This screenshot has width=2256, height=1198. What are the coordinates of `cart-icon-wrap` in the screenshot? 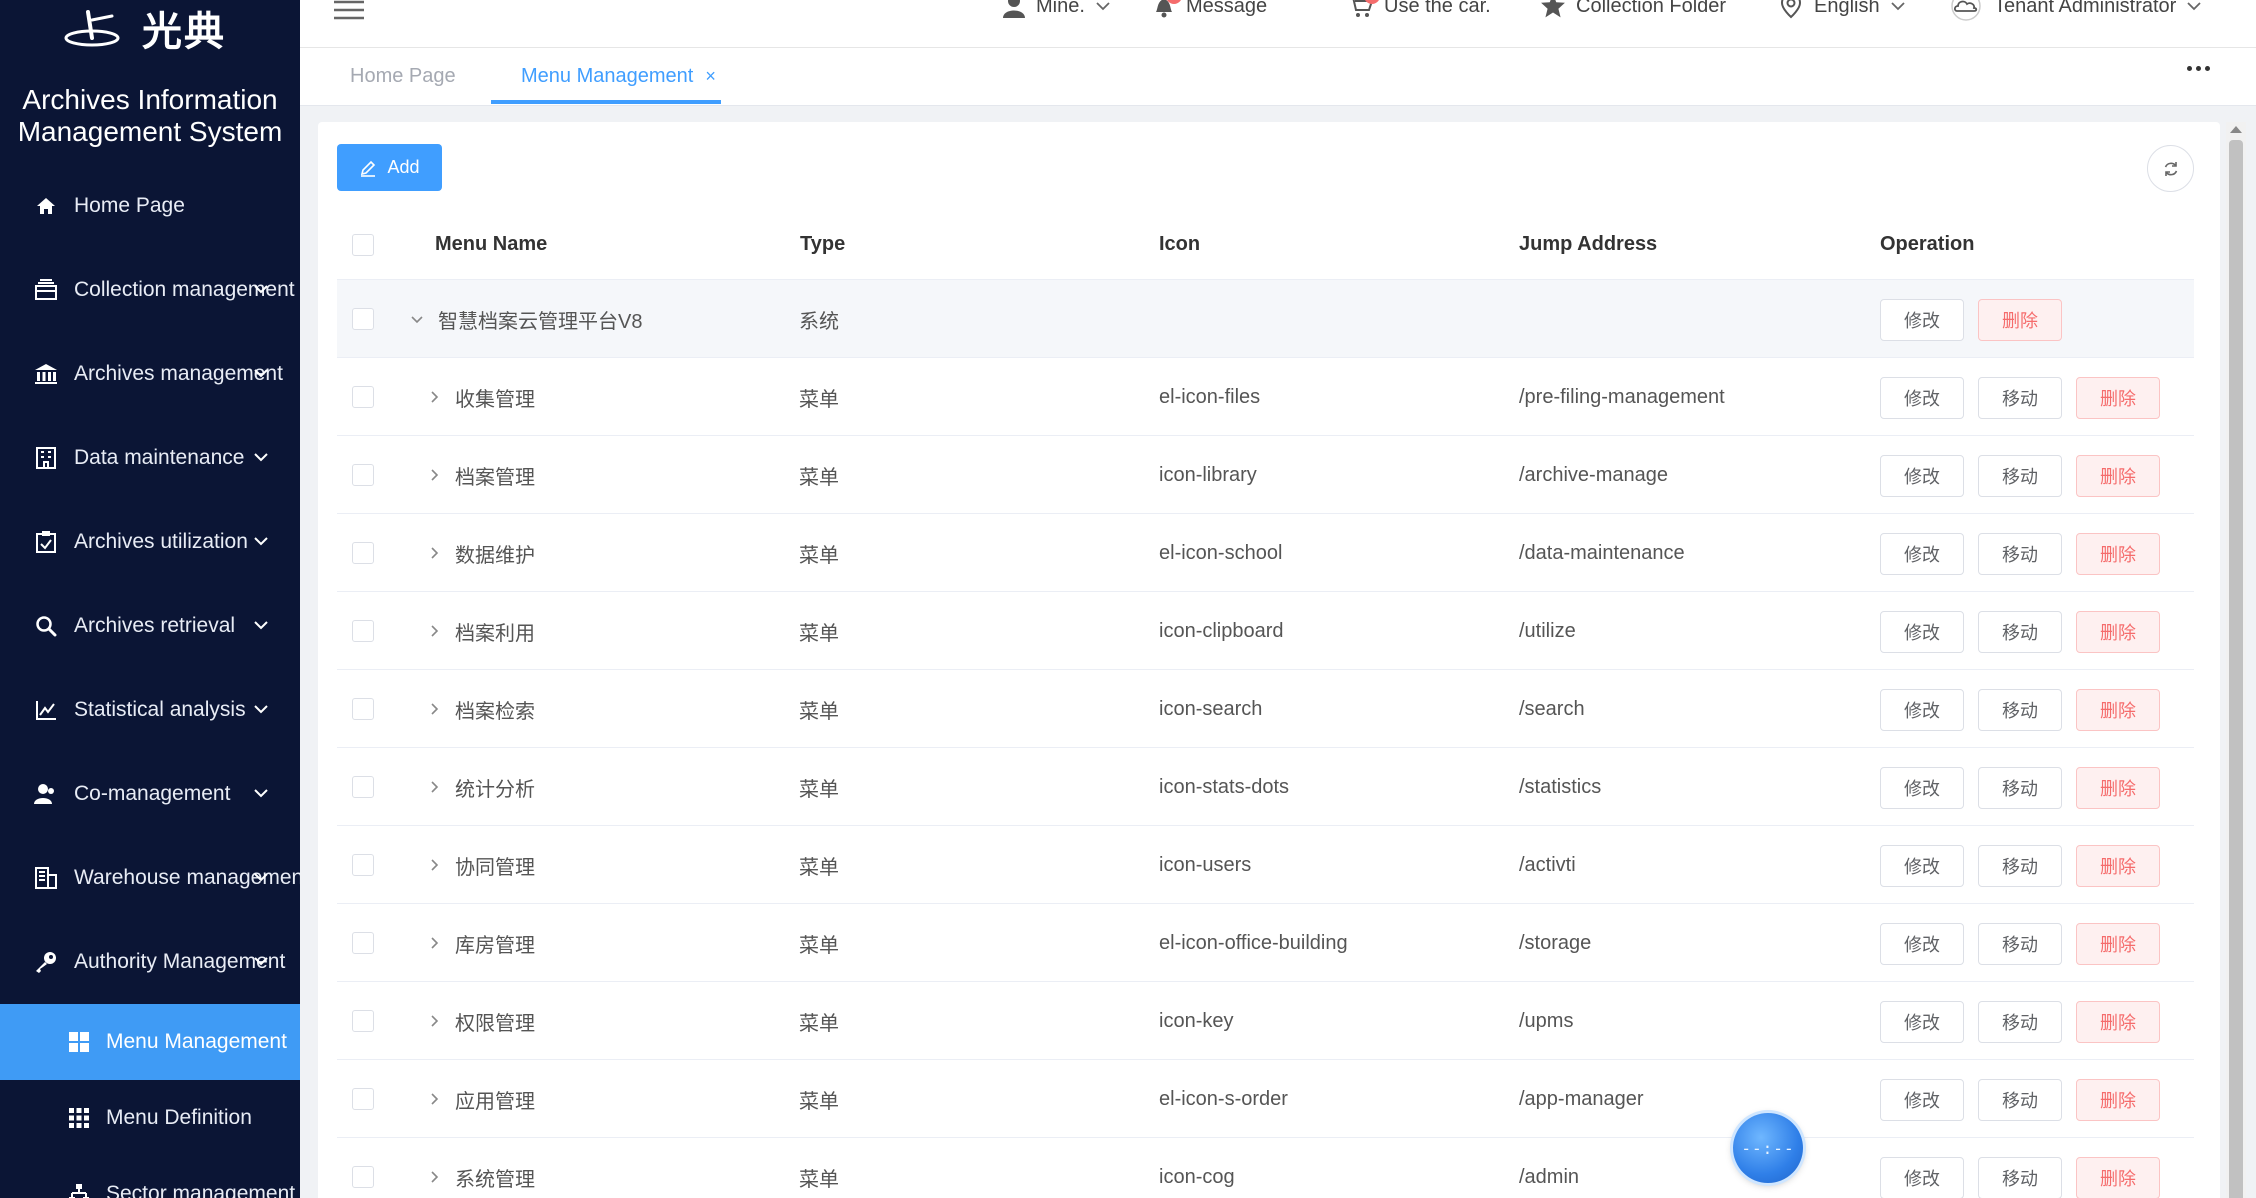 It's located at (1364, 9).